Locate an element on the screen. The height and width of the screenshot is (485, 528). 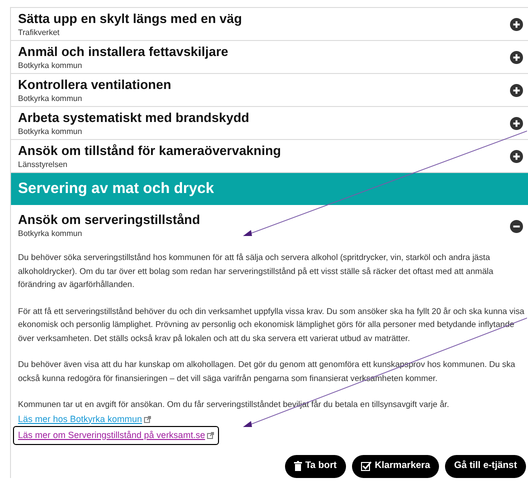
external-link: Läs mer om Serveringstillstånd på verksamt.se is located at coordinates (116, 435).